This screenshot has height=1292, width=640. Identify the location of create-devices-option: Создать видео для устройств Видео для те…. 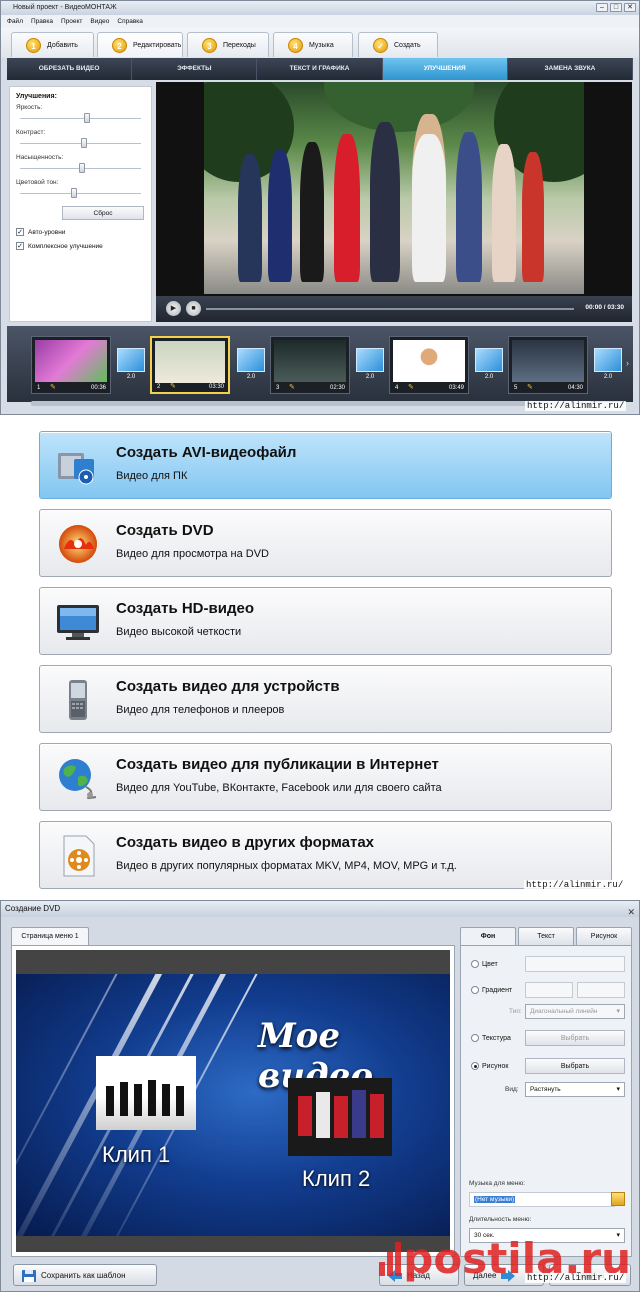
(325, 699).